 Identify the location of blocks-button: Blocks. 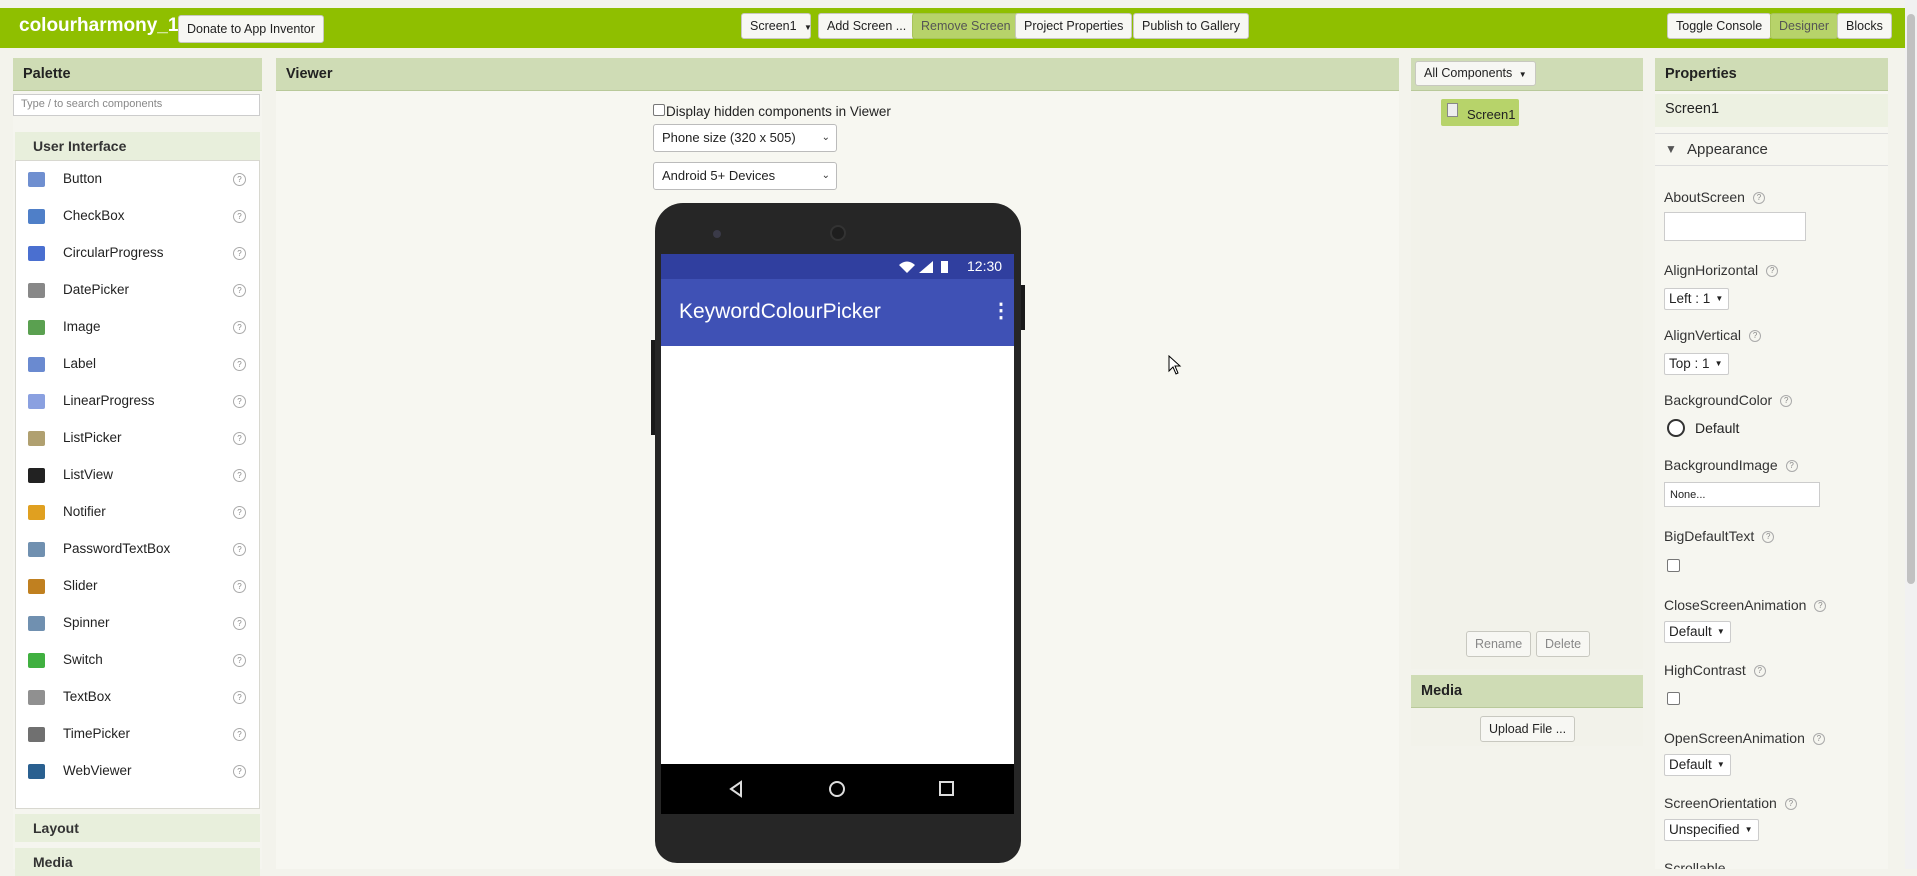
(1864, 26).